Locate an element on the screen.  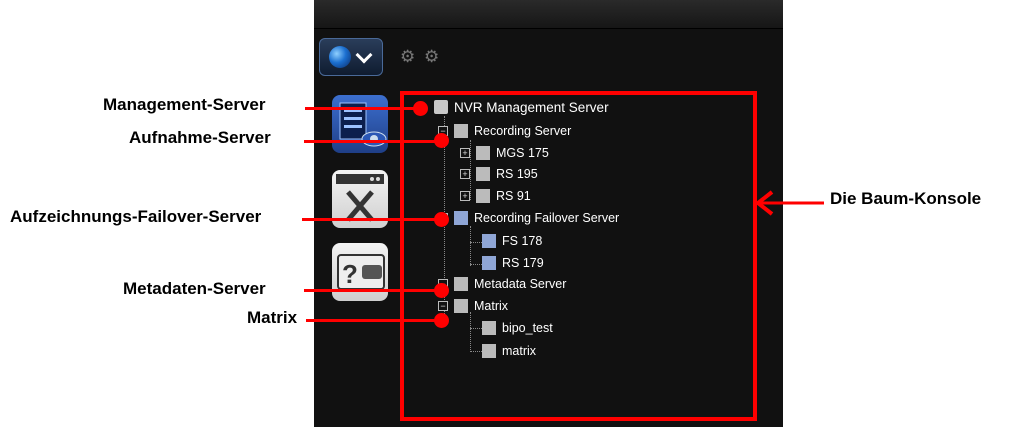
globe-dropdown-button is located at coordinates (351, 57).